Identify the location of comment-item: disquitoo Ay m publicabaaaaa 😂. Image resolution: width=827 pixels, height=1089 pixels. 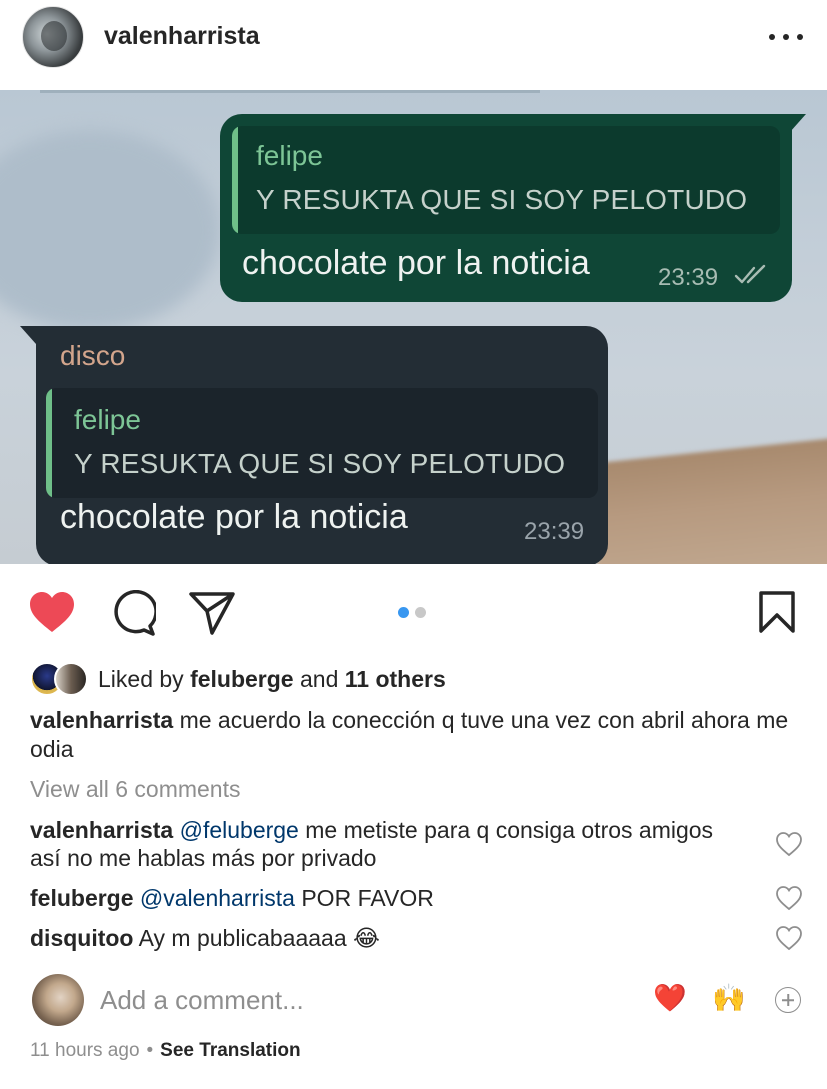
(390, 938).